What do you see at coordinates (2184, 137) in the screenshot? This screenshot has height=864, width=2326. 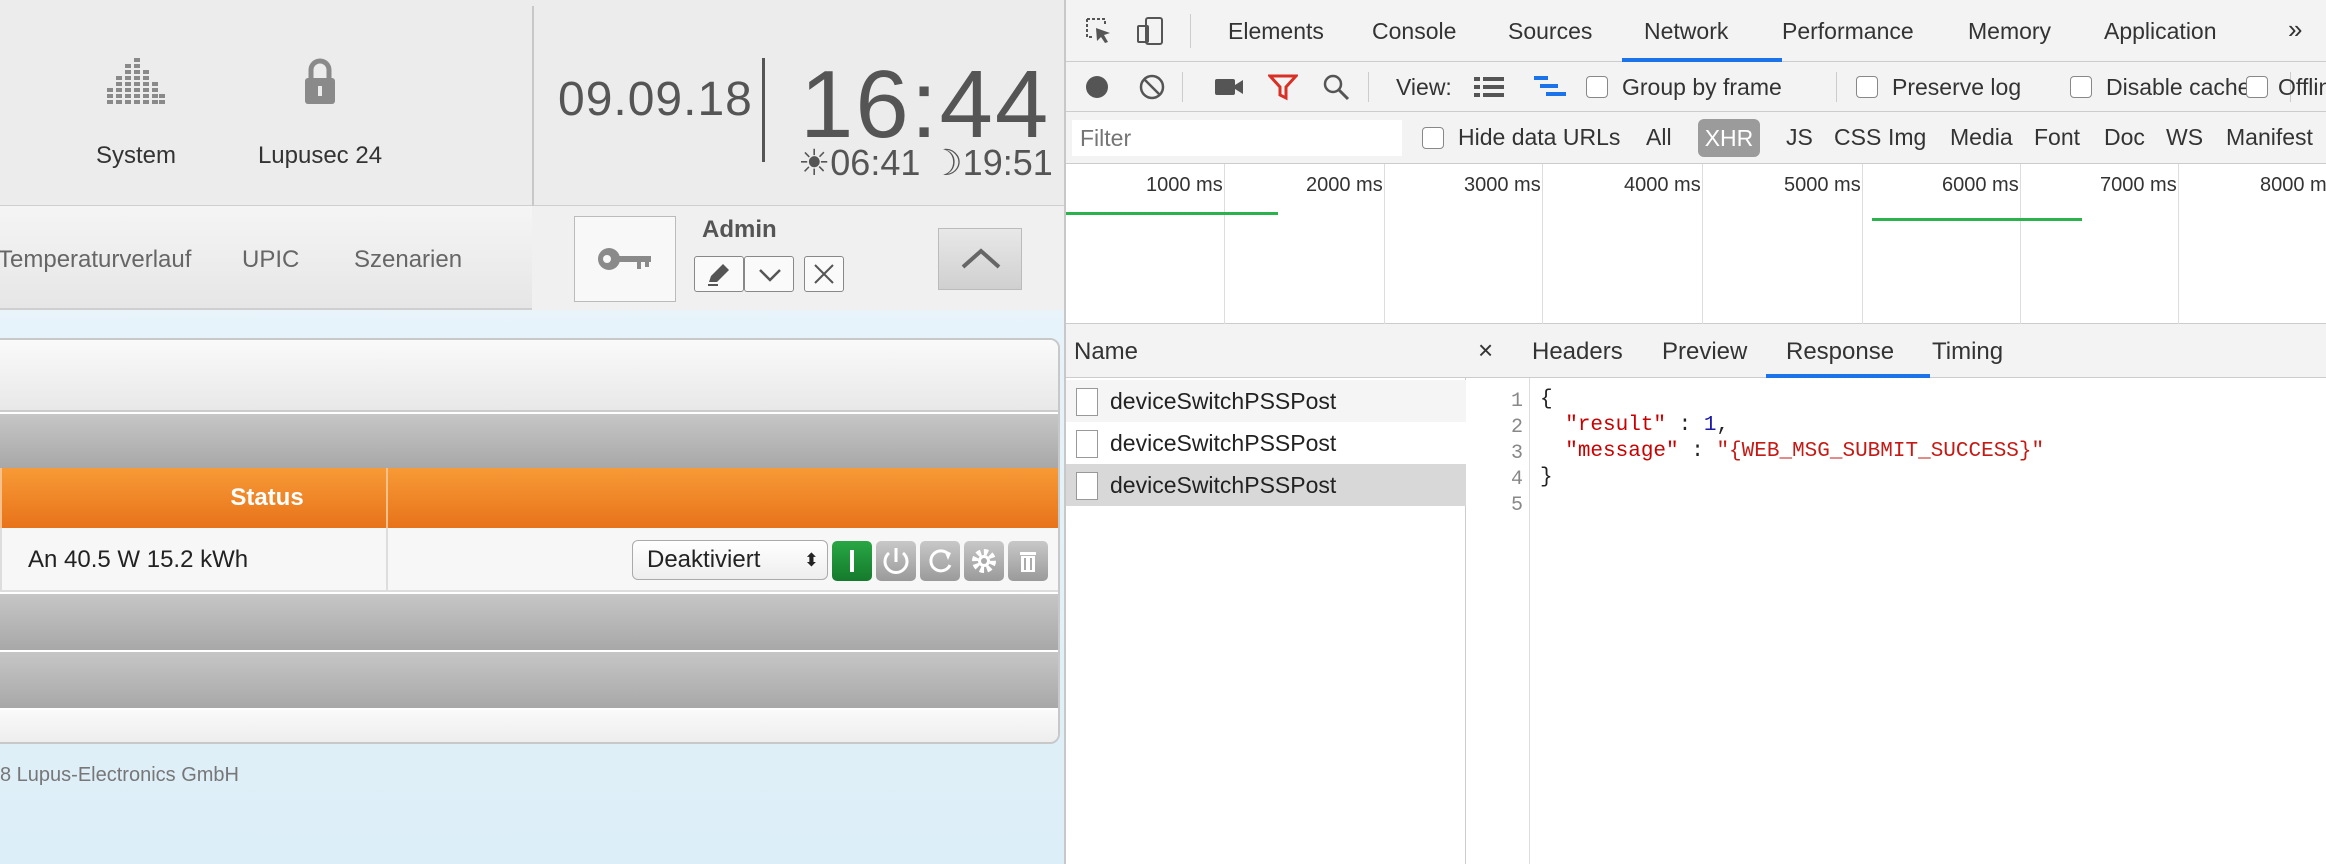 I see `filter-type-ws: WS` at bounding box center [2184, 137].